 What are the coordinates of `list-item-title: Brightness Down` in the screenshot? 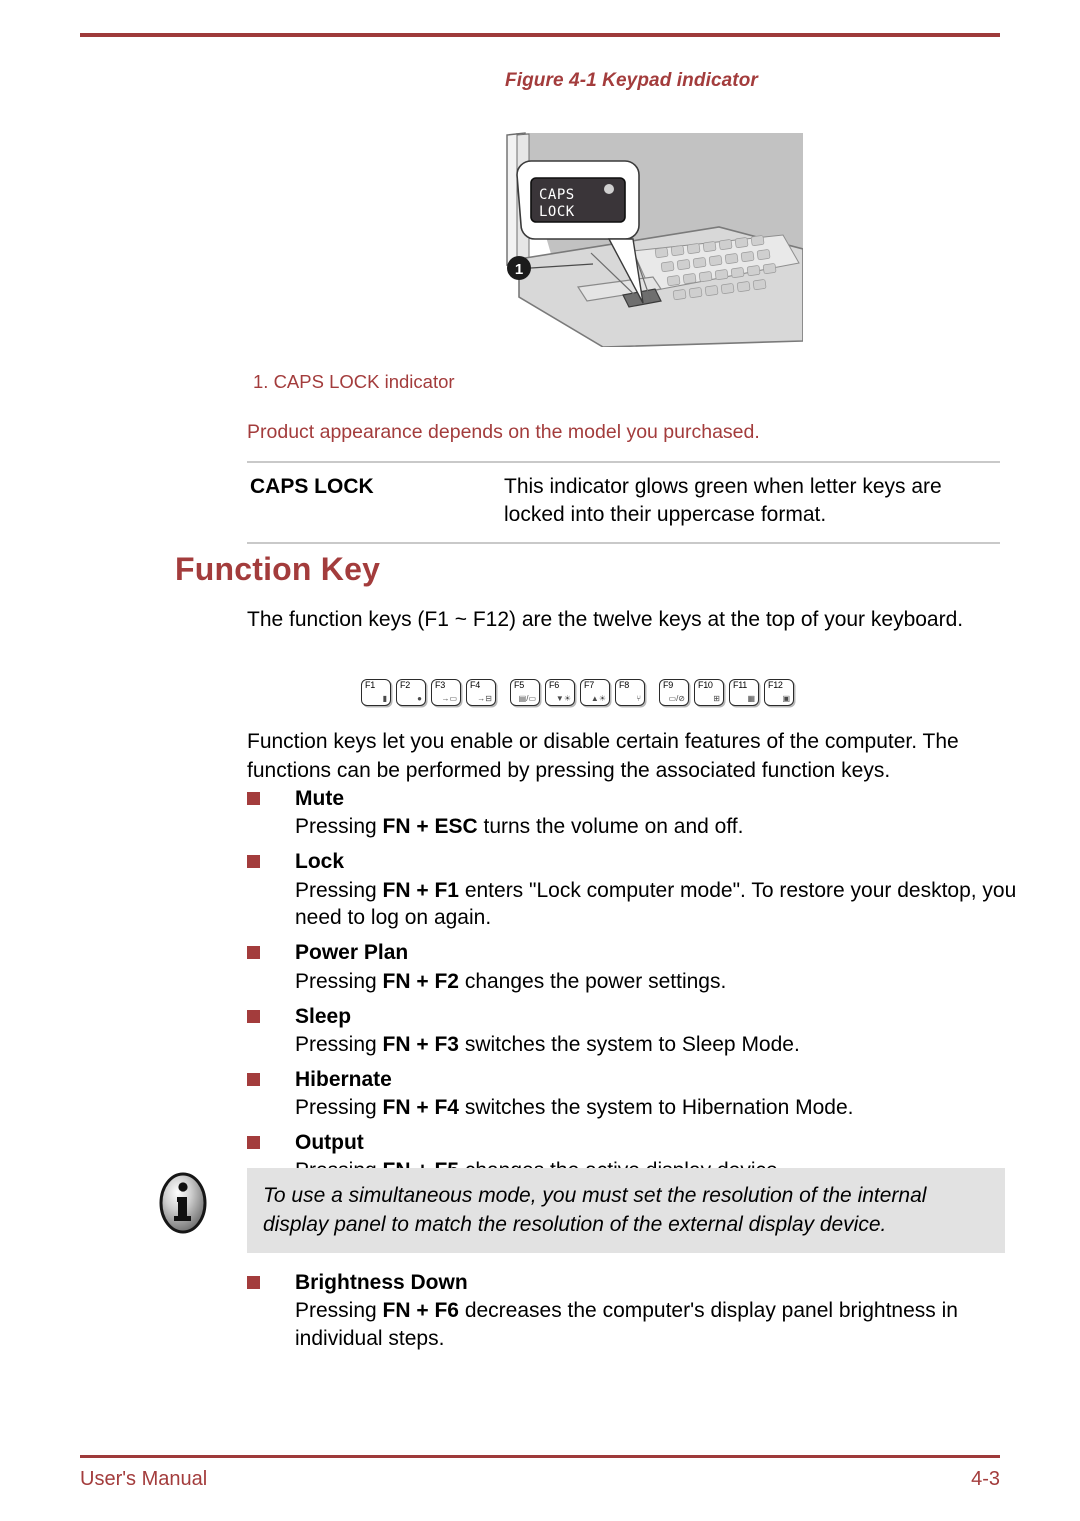 It's located at (381, 1282).